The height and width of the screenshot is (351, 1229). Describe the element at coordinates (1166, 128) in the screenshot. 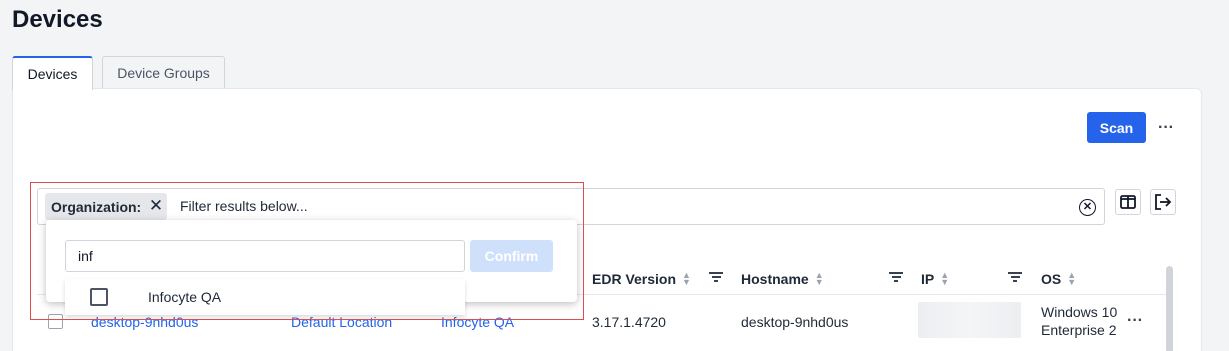

I see `more-options-icon: ···` at that location.